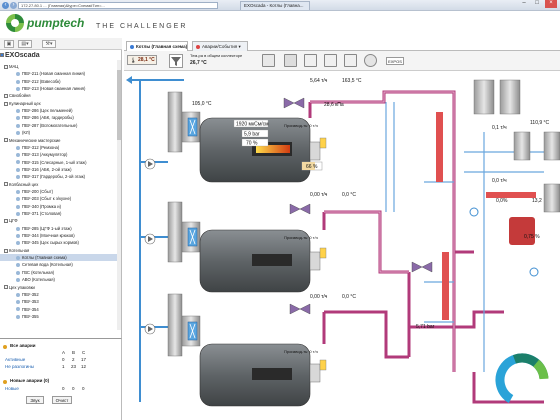 The image size is (560, 420). What do you see at coordinates (142, 26) in the screenshot?
I see `tagline: THE CHALLENGER` at bounding box center [142, 26].